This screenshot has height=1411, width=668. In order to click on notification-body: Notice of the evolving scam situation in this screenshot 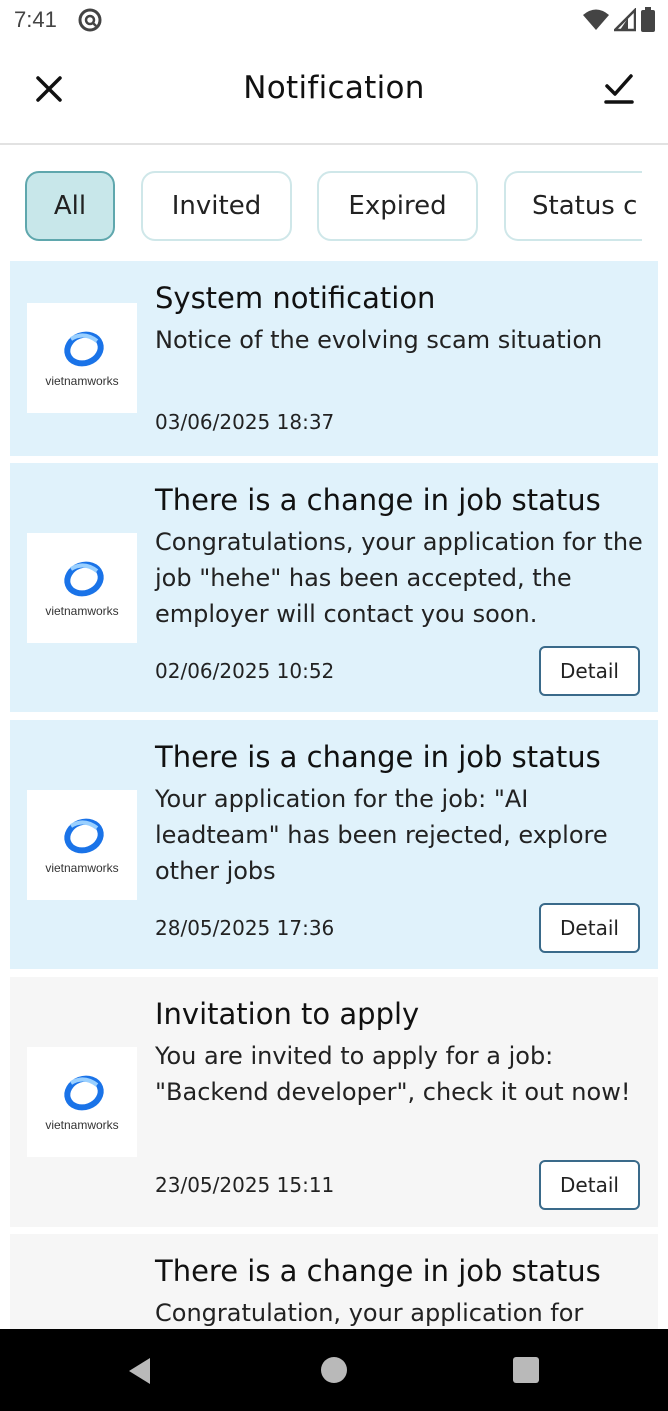, I will do `click(379, 340)`.